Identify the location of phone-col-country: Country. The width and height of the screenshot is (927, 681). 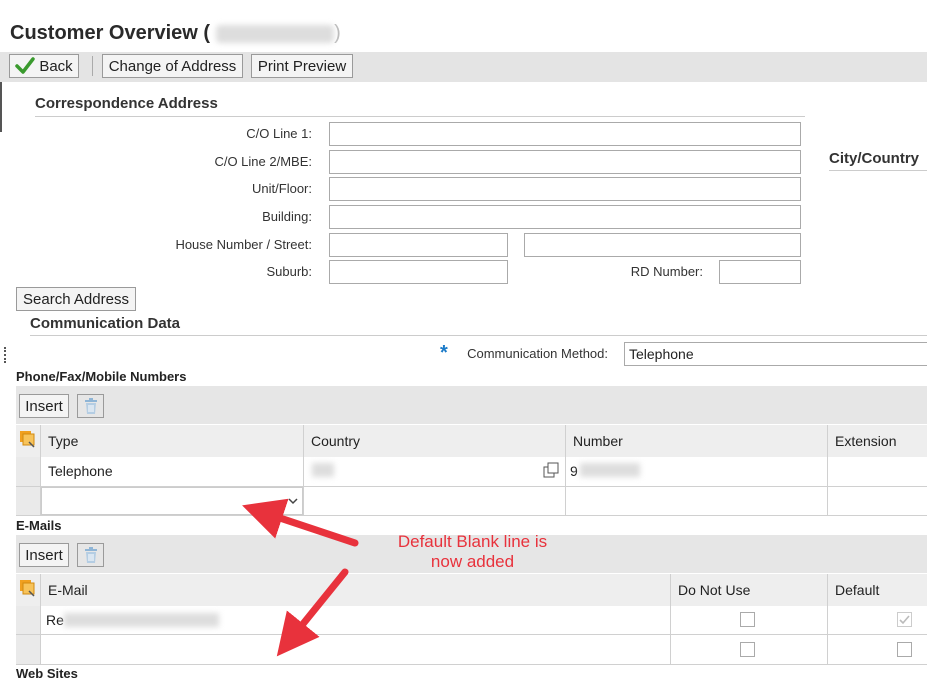
(336, 441).